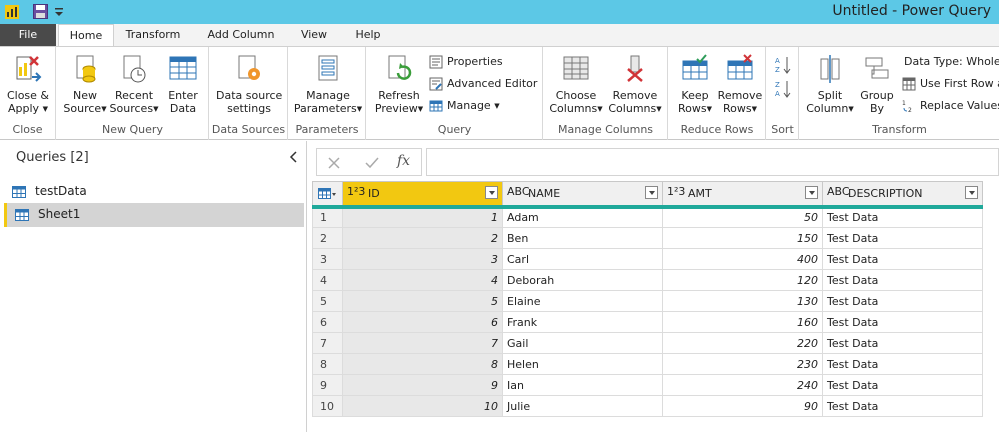  I want to click on query-item-testdata: testData, so click(154, 192).